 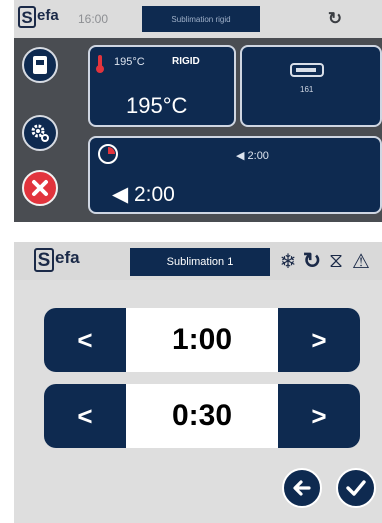 I want to click on temperature-value: 195°C, so click(x=157, y=105).